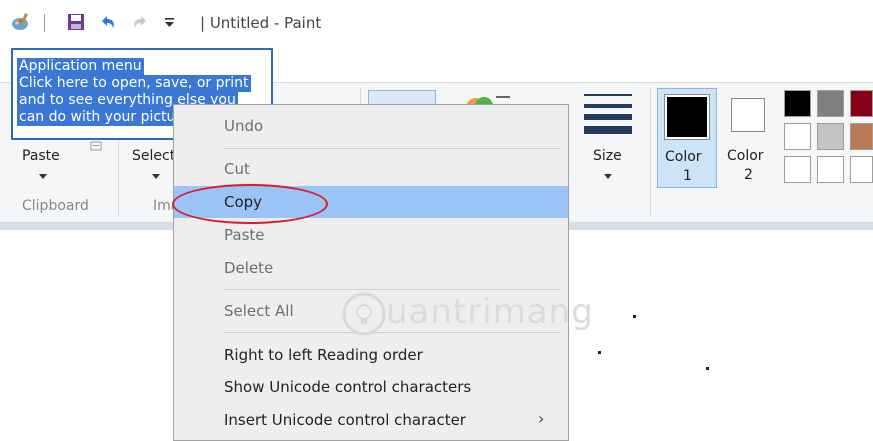  Describe the element at coordinates (55, 206) in the screenshot. I see `clipboard-group-label: Clipboard` at that location.